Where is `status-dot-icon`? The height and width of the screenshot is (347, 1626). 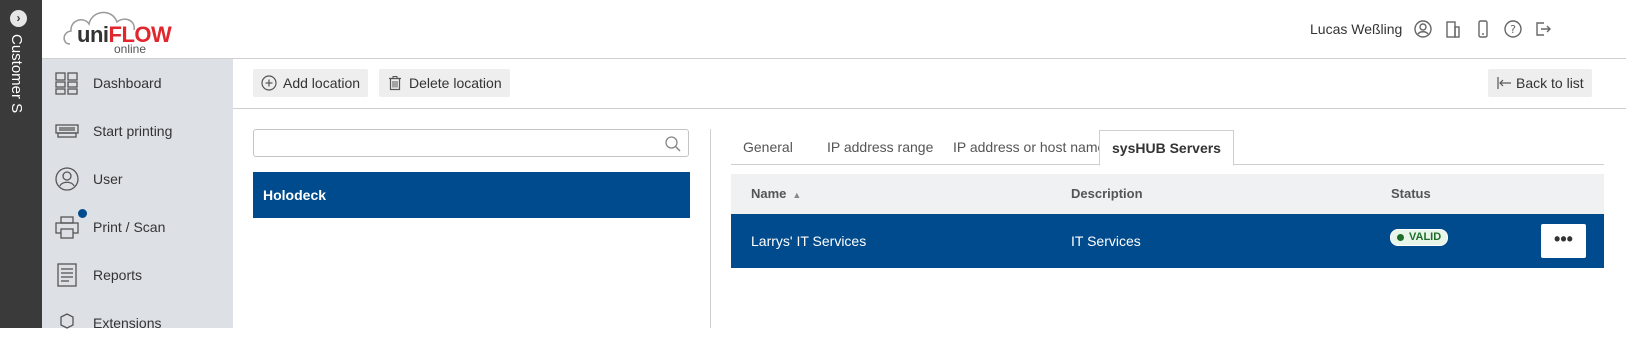 status-dot-icon is located at coordinates (1400, 237).